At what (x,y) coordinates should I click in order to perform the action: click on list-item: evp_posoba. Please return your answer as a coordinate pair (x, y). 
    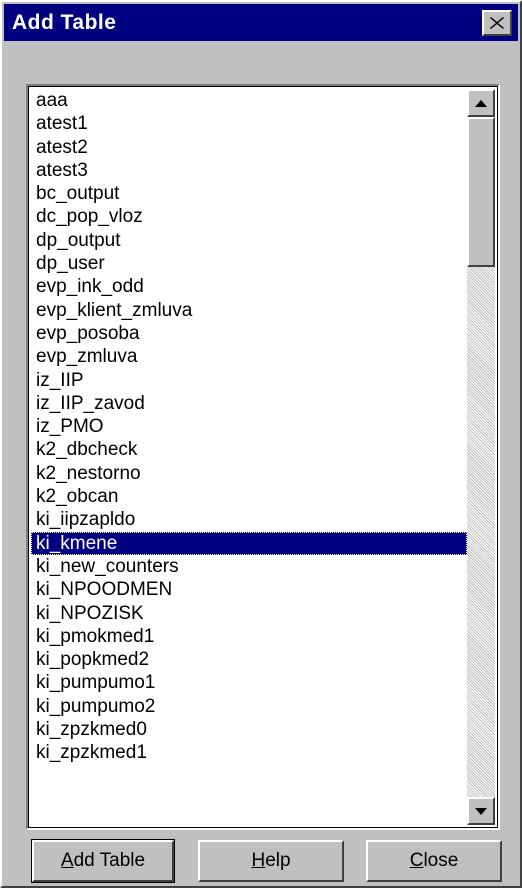
    Looking at the image, I should click on (249, 333).